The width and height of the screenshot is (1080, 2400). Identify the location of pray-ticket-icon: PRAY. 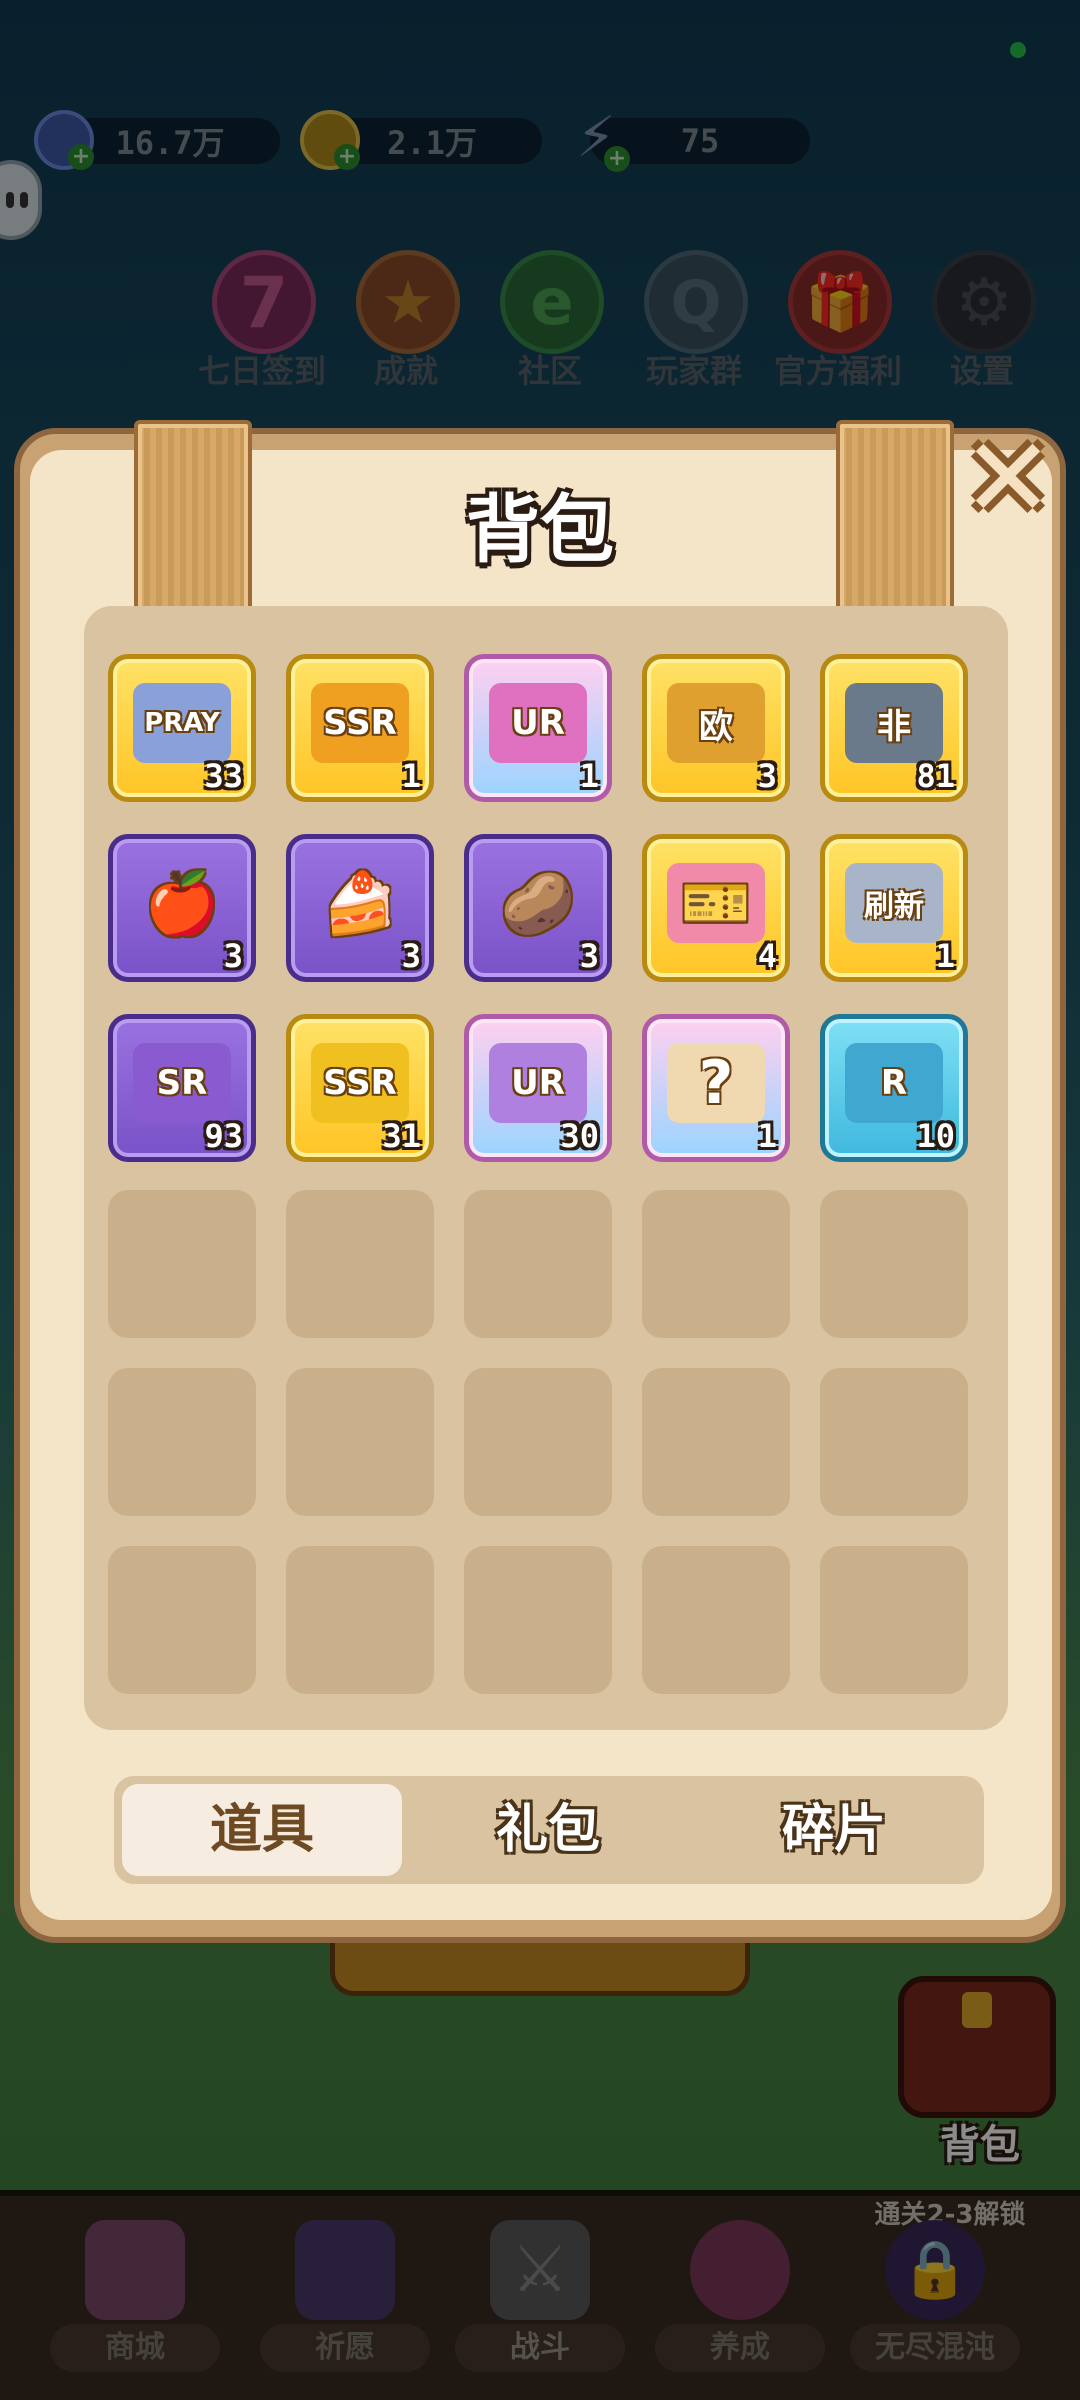
(182, 723).